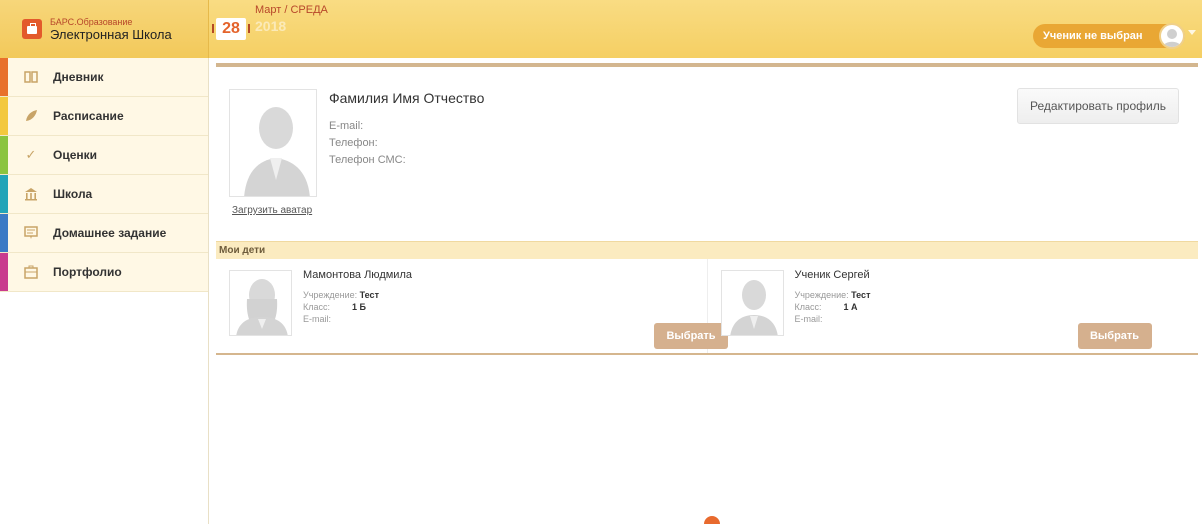  I want to click on brand-title: Электронная Школа, so click(111, 34).